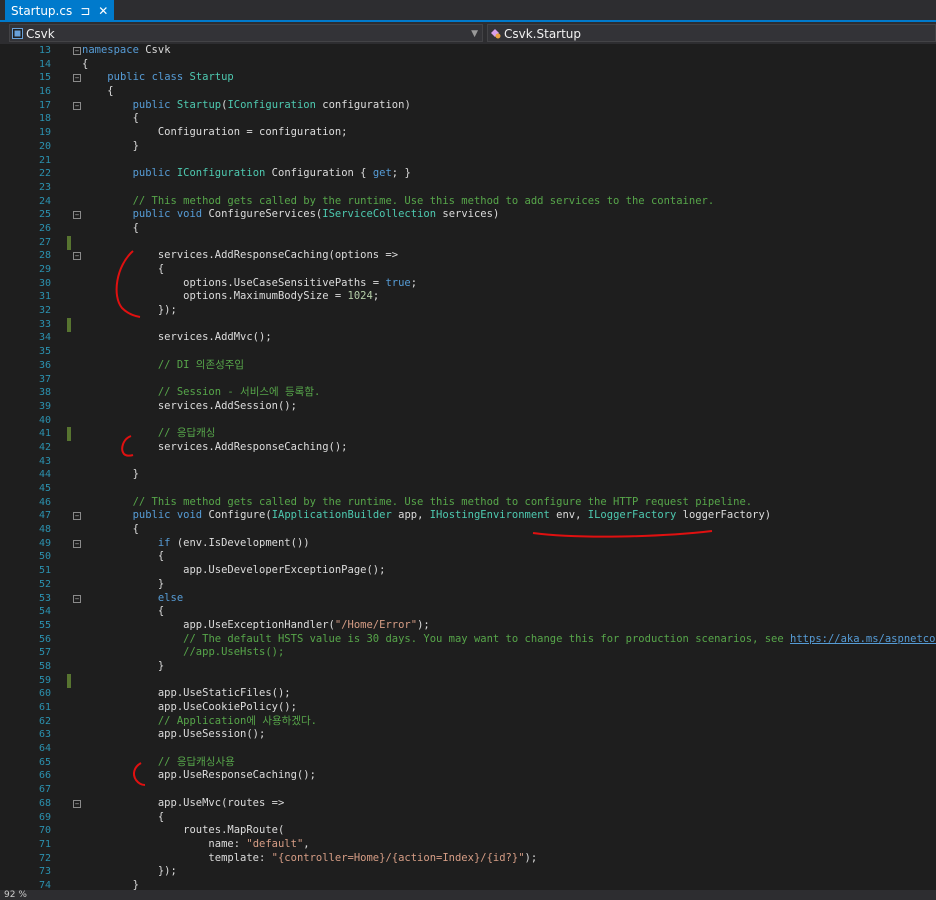  What do you see at coordinates (15, 895) in the screenshot?
I see `zoom-level: 92 %` at bounding box center [15, 895].